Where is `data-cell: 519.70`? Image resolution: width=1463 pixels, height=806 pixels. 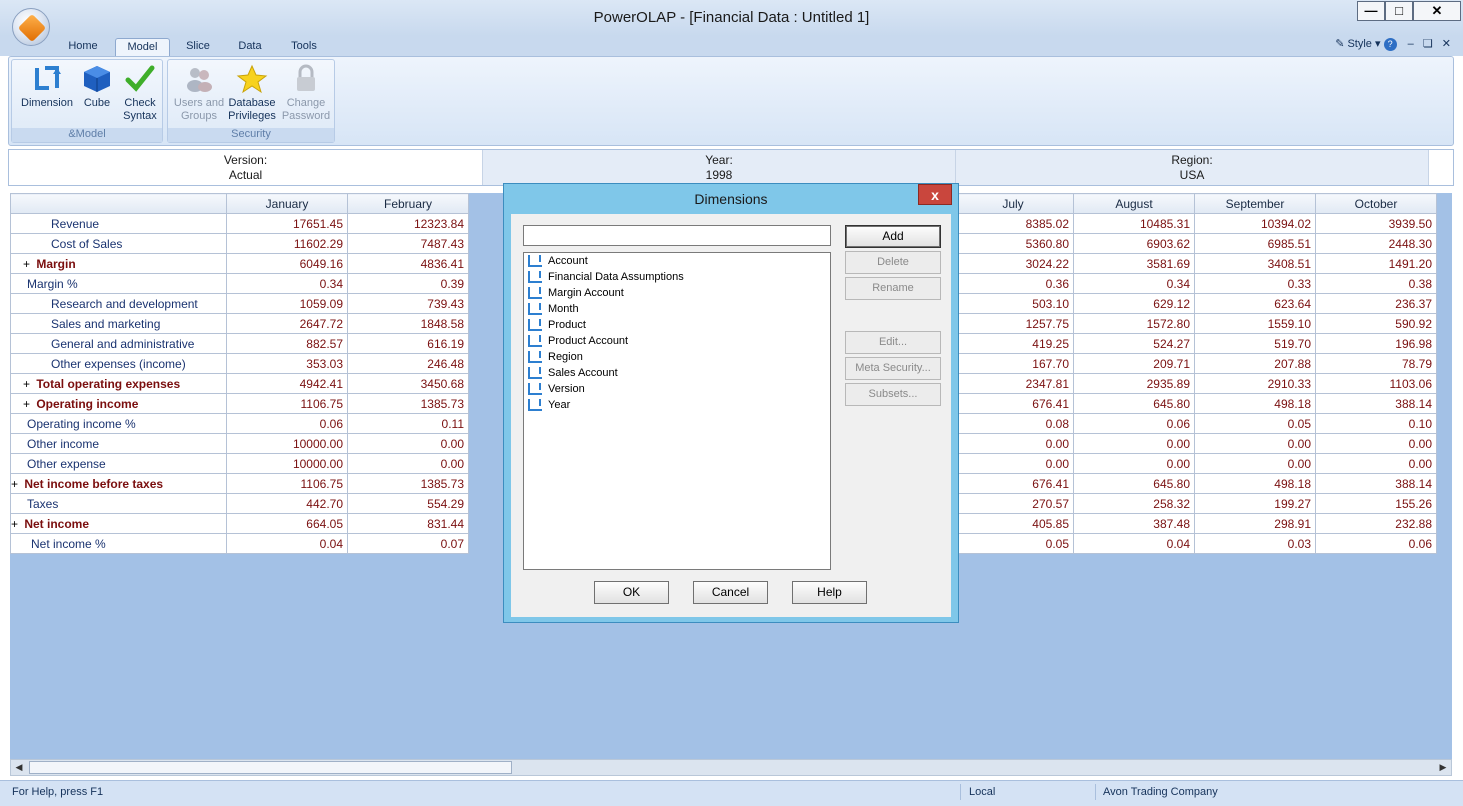 data-cell: 519.70 is located at coordinates (1255, 343).